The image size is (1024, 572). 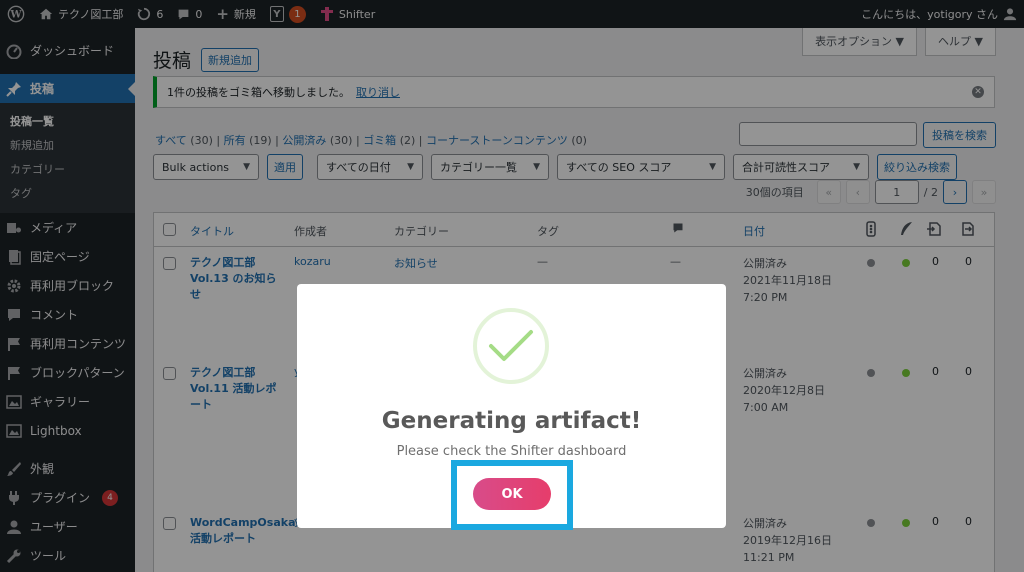 What do you see at coordinates (511, 451) in the screenshot?
I see `dialog-message: Please check the Shifter dashboard` at bounding box center [511, 451].